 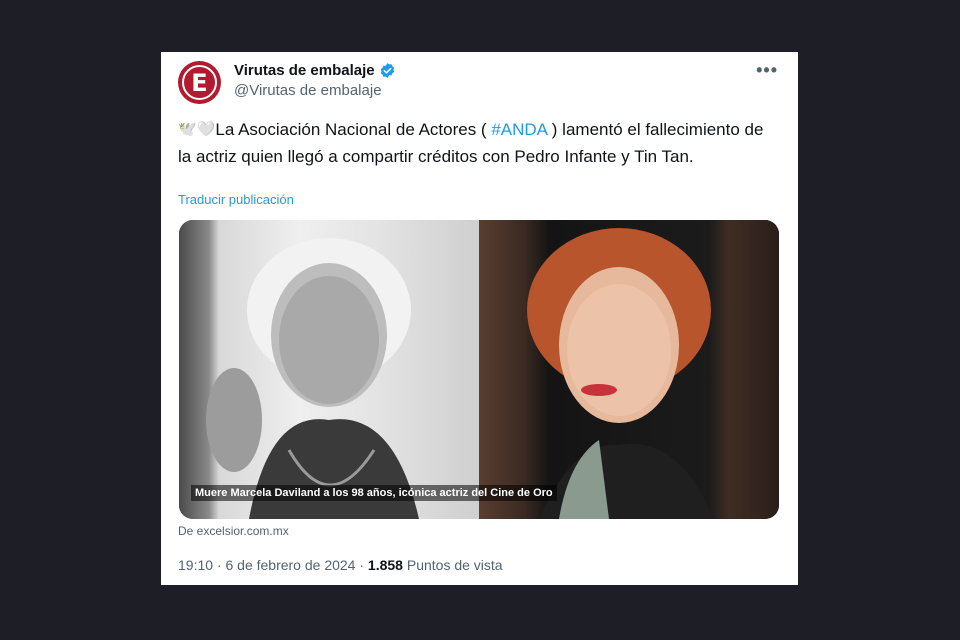 I want to click on tweet-timestamp: 19:10 · 6 de febrero de 2024 ·, so click(x=273, y=565).